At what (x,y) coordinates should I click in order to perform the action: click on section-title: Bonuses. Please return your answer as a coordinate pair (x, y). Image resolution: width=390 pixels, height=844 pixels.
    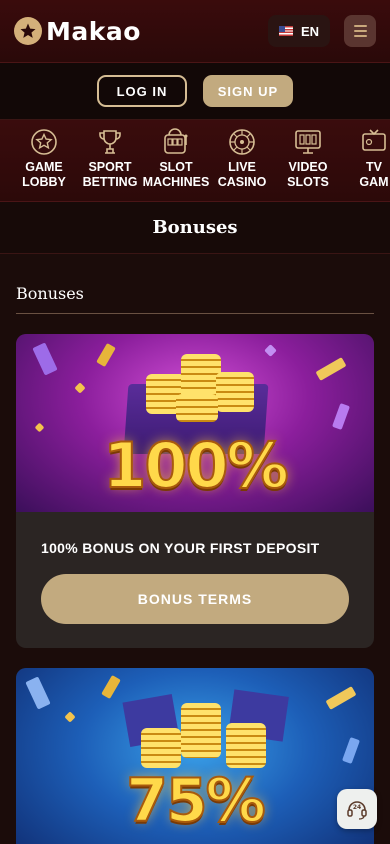
    Looking at the image, I should click on (195, 299).